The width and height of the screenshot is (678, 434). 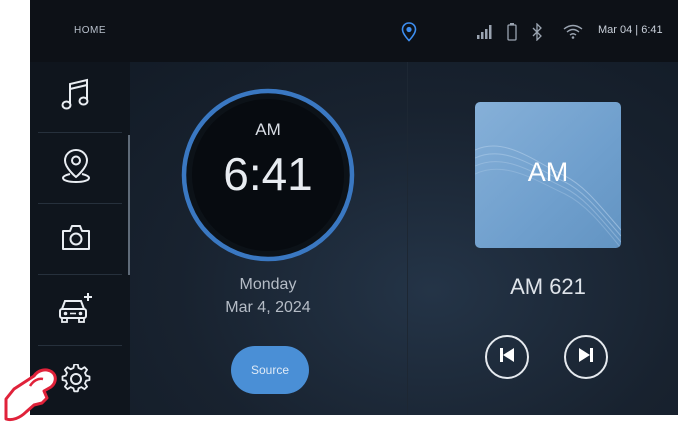 What do you see at coordinates (548, 286) in the screenshot?
I see `station-label: AM 621` at bounding box center [548, 286].